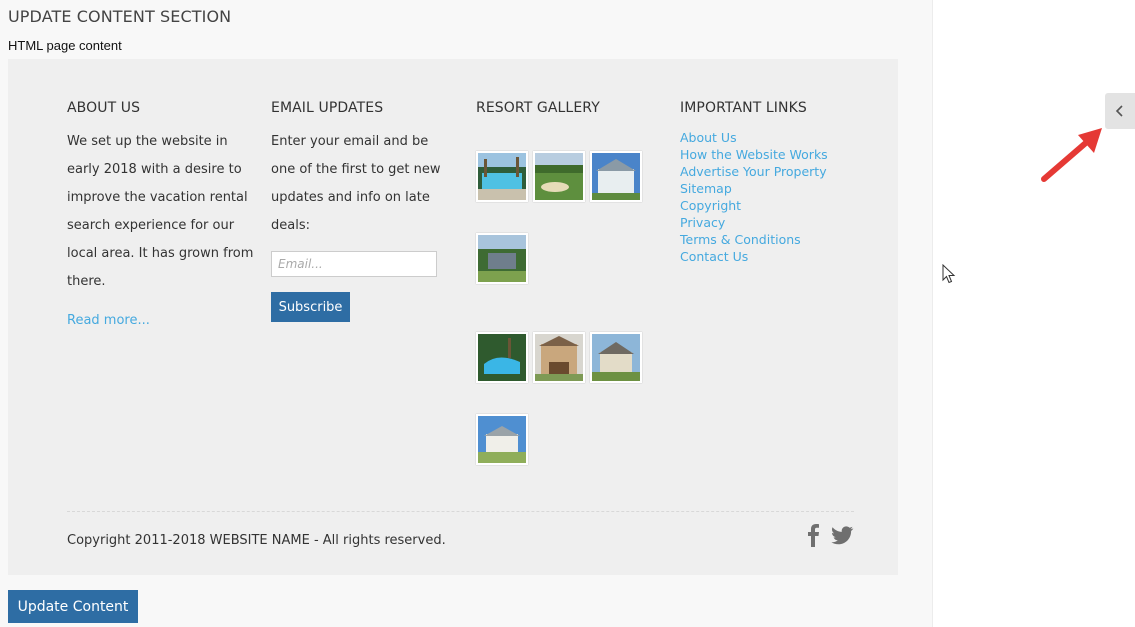 This screenshot has height=627, width=1135. Describe the element at coordinates (310, 307) in the screenshot. I see `subscribe-button: Subscribe` at that location.